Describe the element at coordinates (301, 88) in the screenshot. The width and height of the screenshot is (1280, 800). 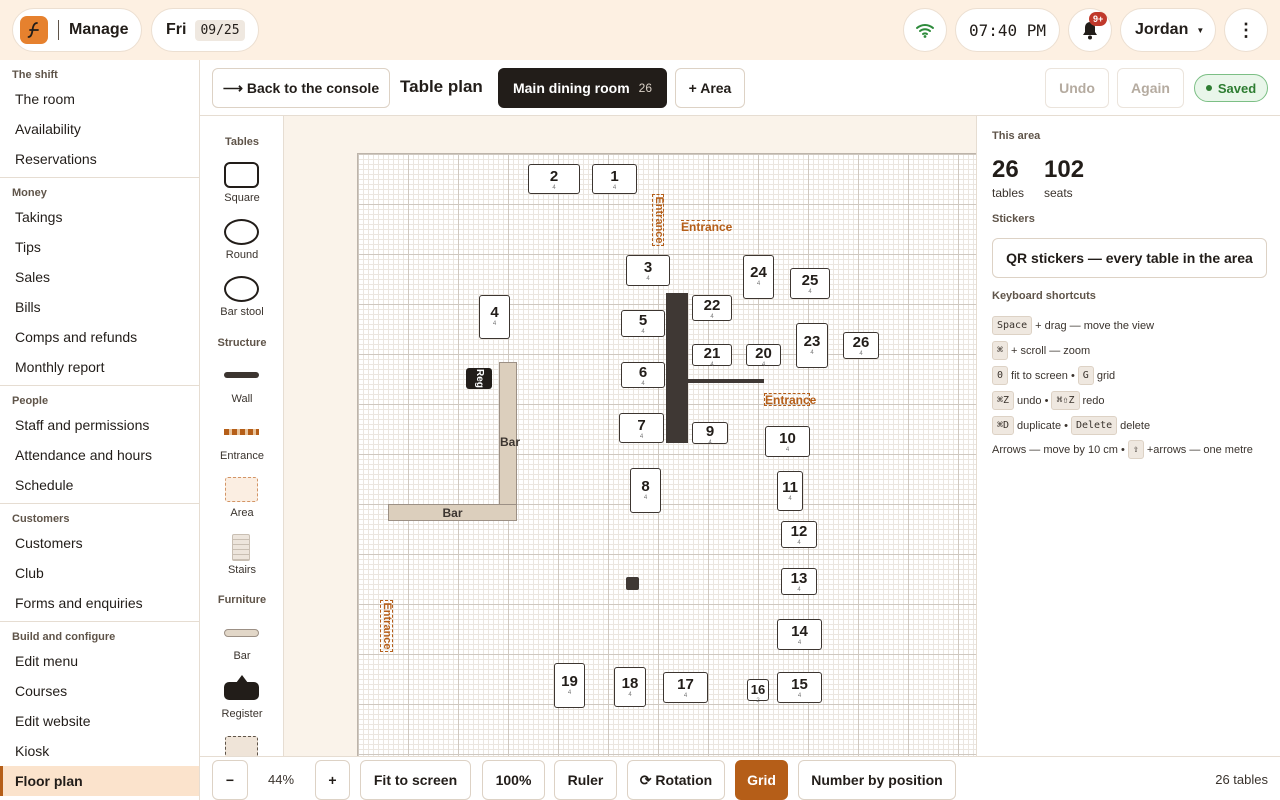
I see `back-to-console-button: ⟶ Back to the console` at that location.